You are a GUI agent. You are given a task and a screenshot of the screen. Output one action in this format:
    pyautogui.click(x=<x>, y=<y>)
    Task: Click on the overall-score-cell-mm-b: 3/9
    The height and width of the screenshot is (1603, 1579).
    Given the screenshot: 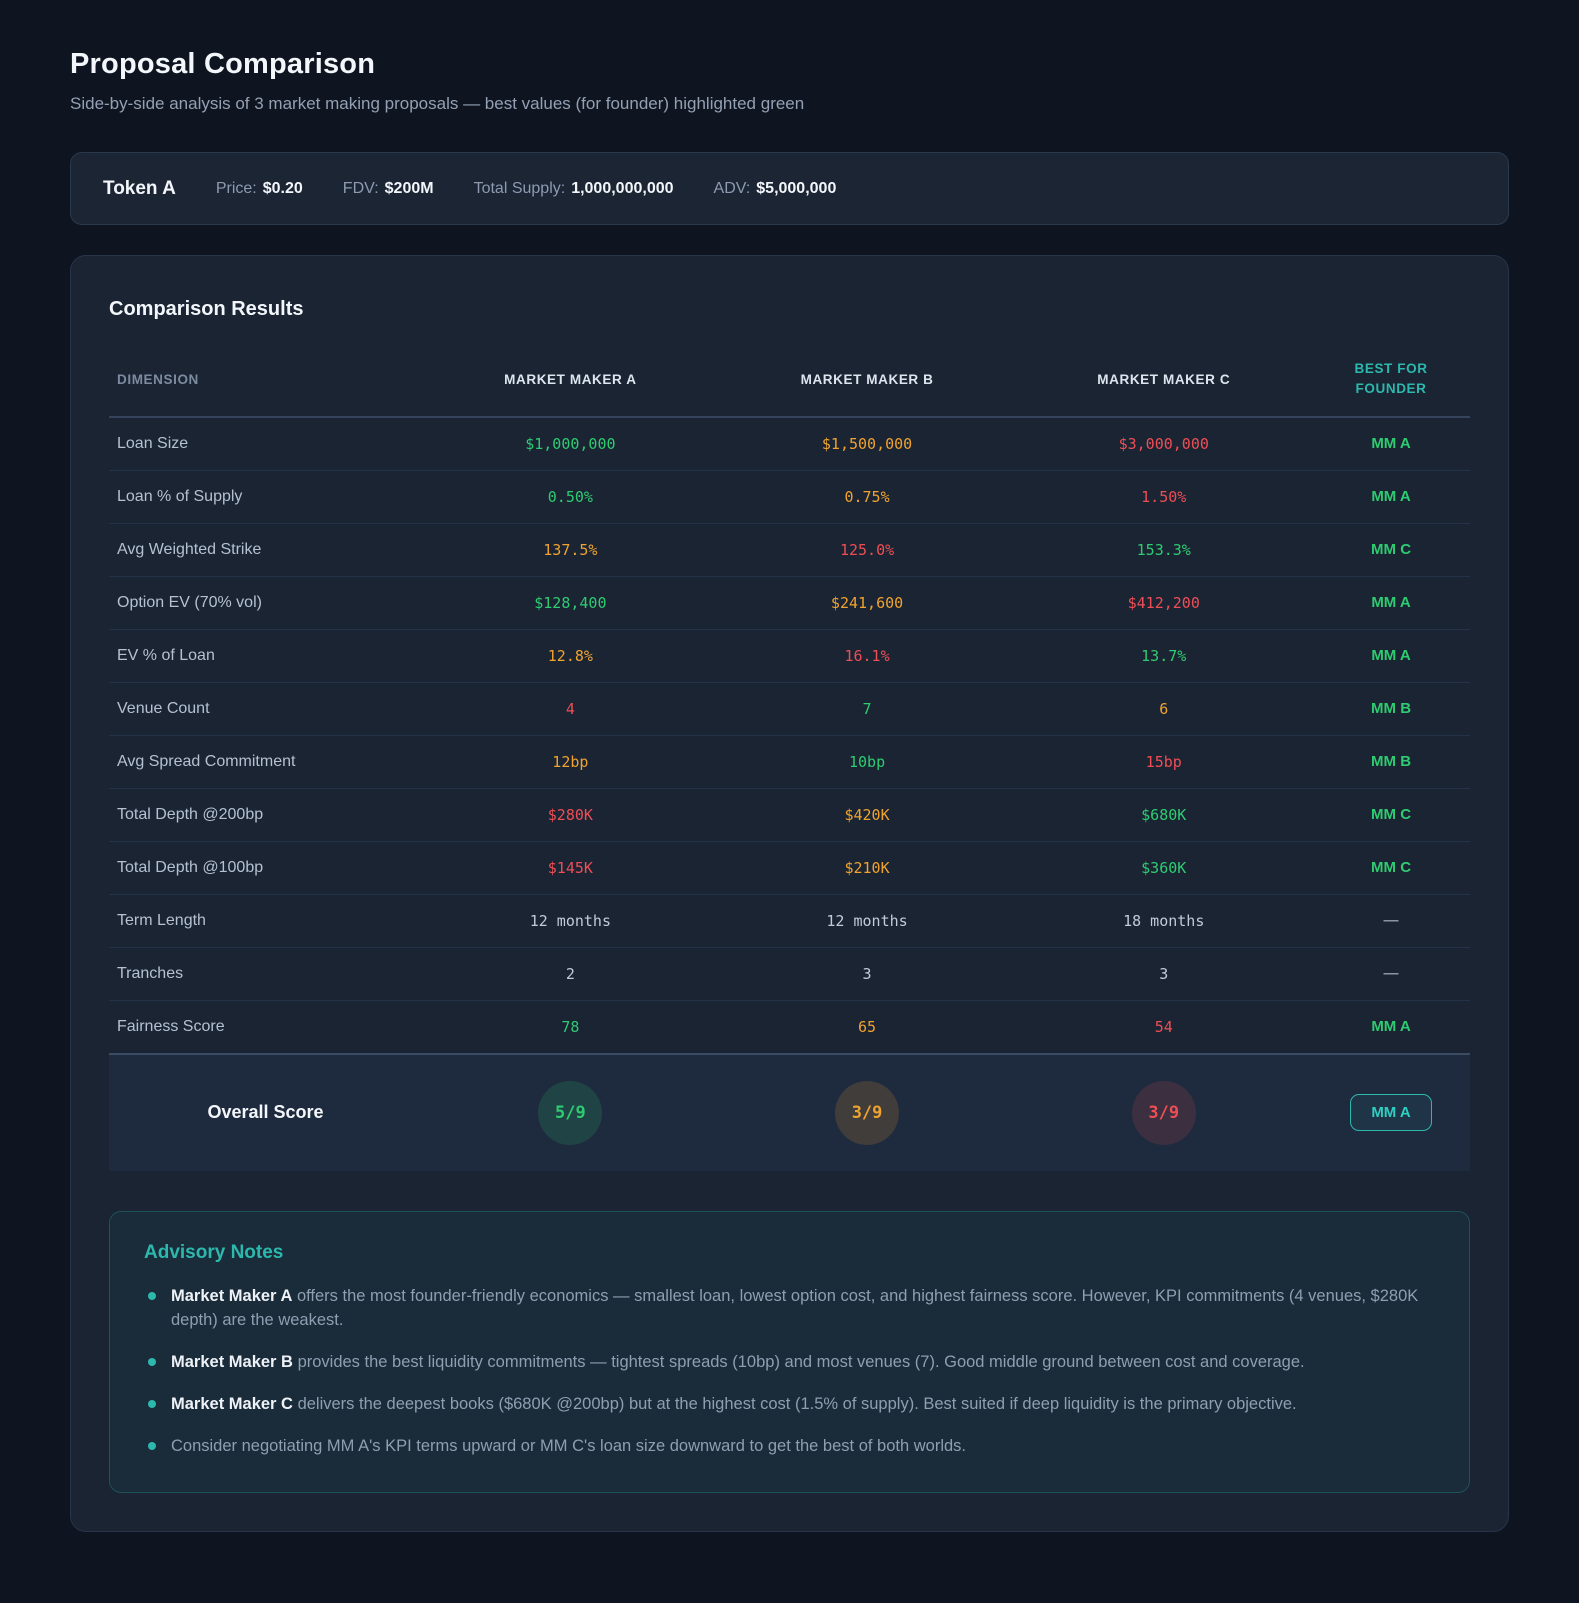 What is the action you would take?
    pyautogui.click(x=867, y=1111)
    